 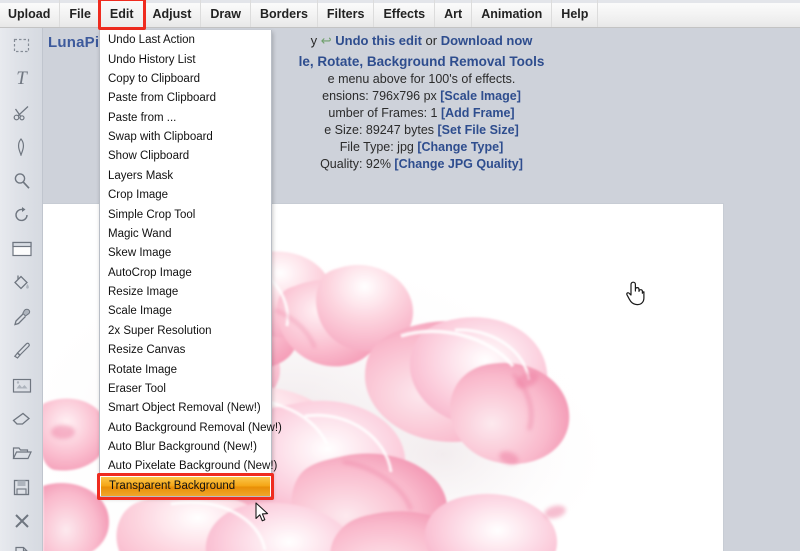 What do you see at coordinates (185, 292) in the screenshot?
I see `menuitem-resize-image: Resize Image` at bounding box center [185, 292].